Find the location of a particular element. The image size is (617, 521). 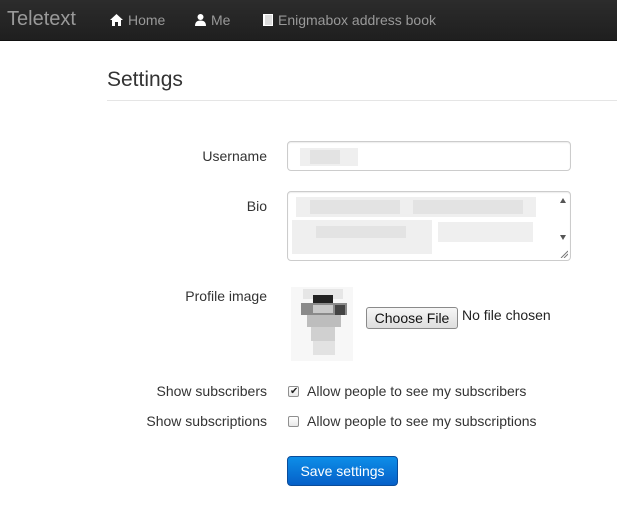

bio-redacted-line-2-core is located at coordinates (361, 232).